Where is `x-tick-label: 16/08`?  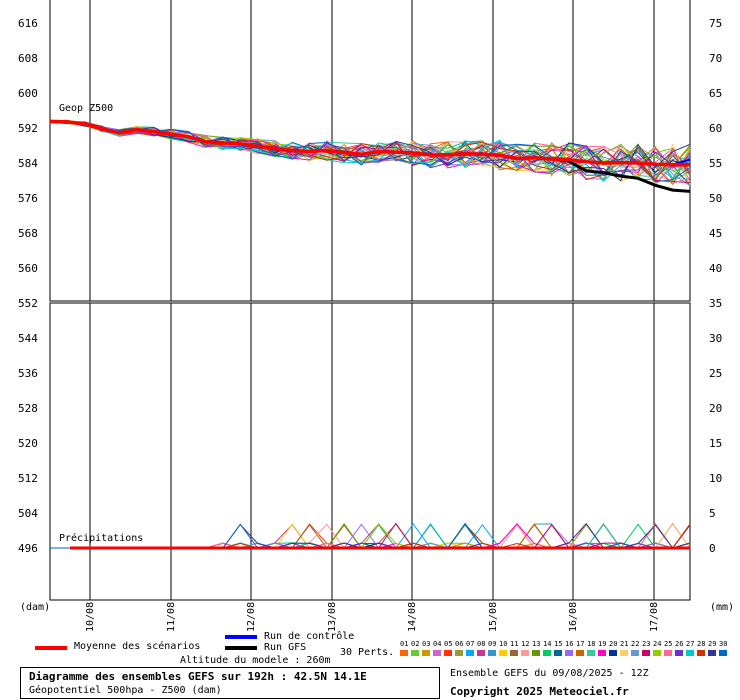
x-tick-label: 16/08 is located at coordinates (573, 617).